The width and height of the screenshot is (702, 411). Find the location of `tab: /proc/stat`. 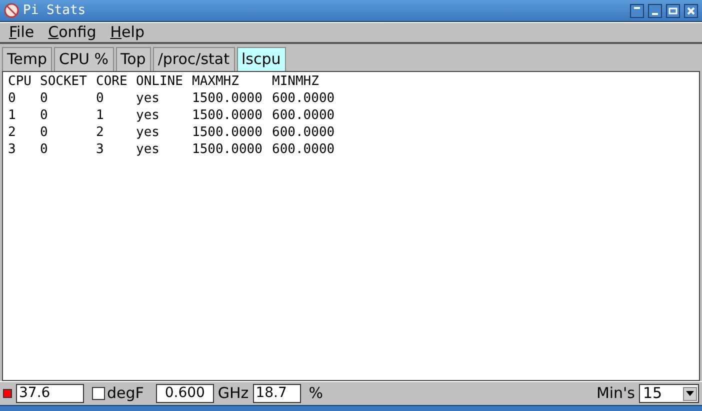

tab: /proc/stat is located at coordinates (193, 59).